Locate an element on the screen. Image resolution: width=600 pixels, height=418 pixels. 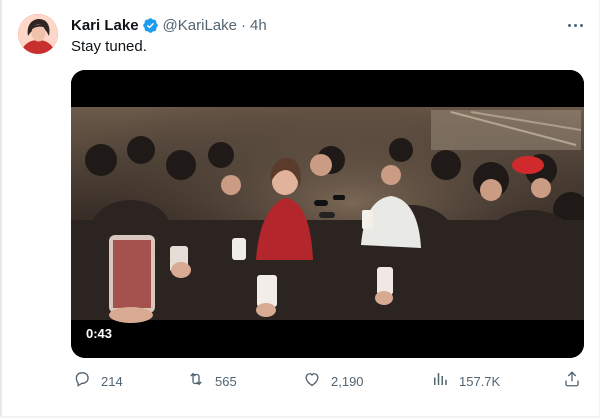
share-icon is located at coordinates (572, 381).